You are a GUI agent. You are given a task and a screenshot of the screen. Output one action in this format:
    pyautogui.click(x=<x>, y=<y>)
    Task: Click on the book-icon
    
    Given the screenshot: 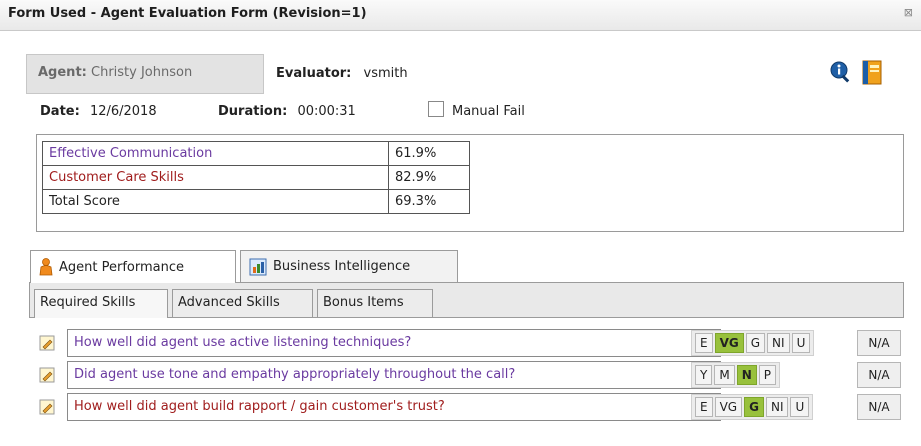 What is the action you would take?
    pyautogui.click(x=873, y=72)
    